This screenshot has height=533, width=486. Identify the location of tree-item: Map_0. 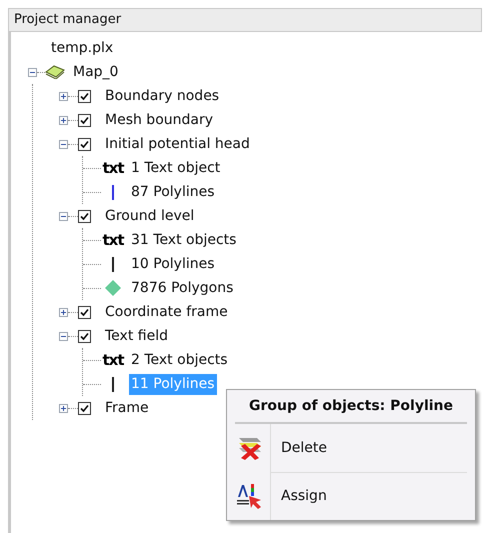
(95, 72).